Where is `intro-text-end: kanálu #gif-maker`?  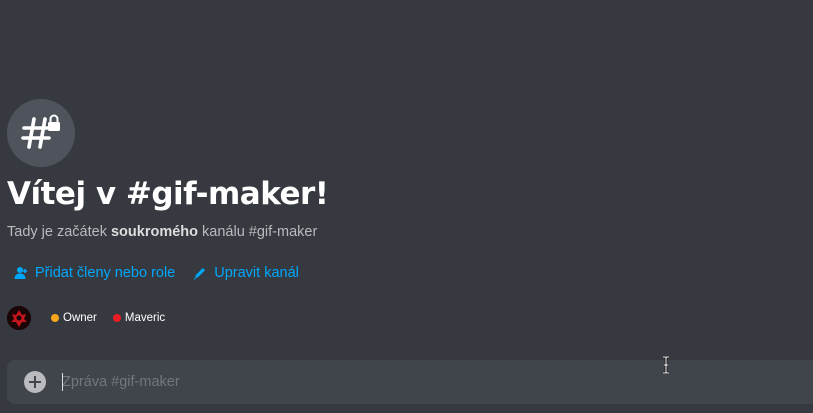 intro-text-end: kanálu #gif-maker is located at coordinates (258, 232).